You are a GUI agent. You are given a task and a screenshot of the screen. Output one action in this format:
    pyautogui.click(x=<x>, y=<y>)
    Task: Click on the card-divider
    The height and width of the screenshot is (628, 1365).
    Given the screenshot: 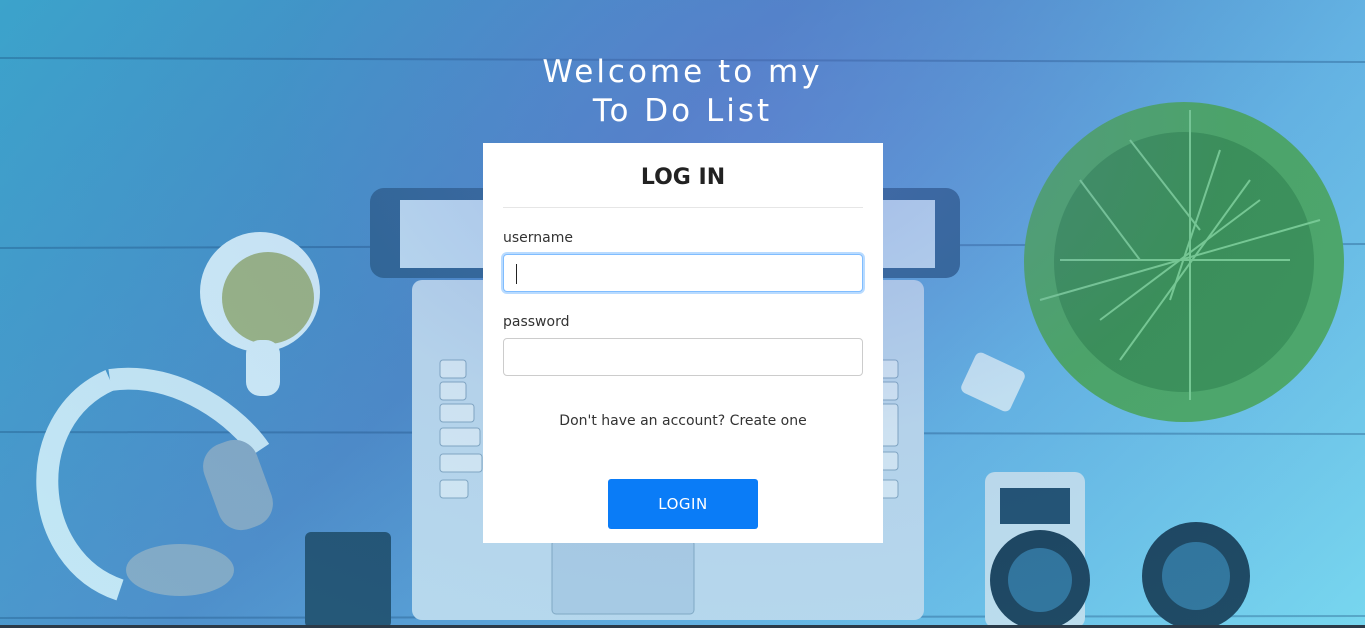 What is the action you would take?
    pyautogui.click(x=683, y=207)
    